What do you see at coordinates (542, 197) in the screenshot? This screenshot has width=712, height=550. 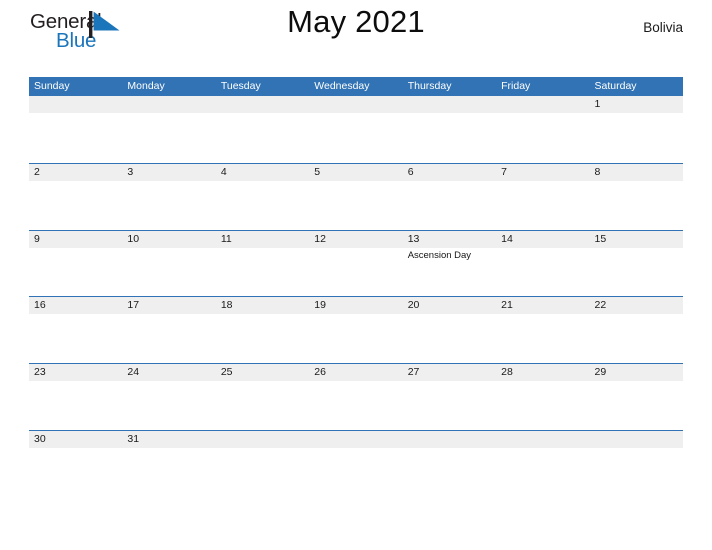 I see `calendar-day-cell: 7` at bounding box center [542, 197].